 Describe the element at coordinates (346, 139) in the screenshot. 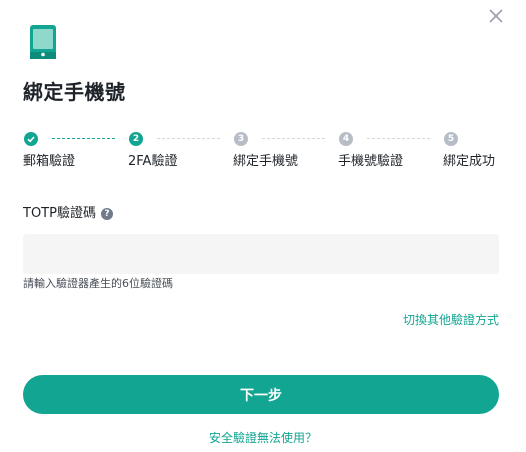

I see `step-4-marker: 4` at that location.